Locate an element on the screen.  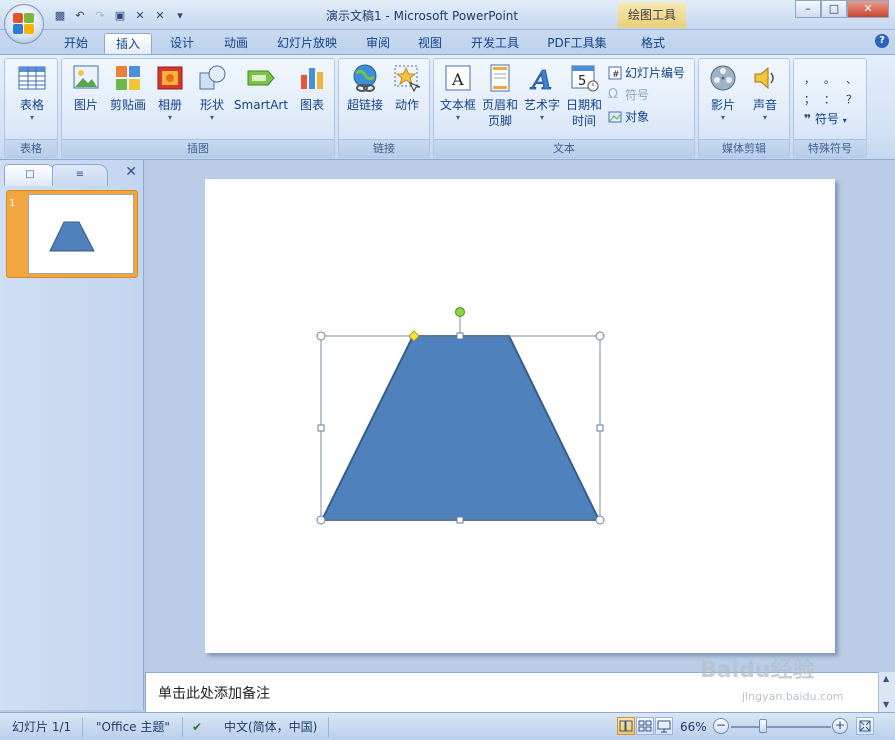
rotation-handle is located at coordinates (460, 312).